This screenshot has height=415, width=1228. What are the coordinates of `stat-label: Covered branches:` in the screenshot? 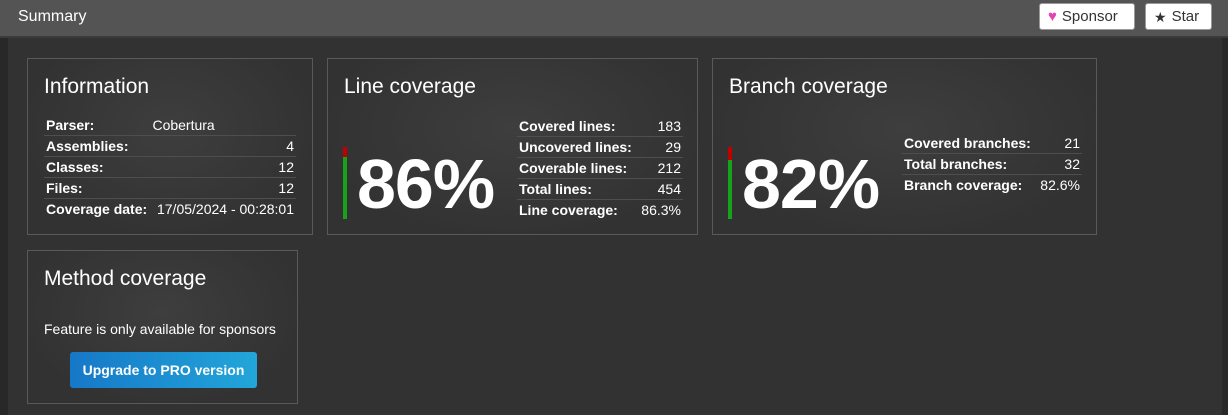 It's located at (969, 143).